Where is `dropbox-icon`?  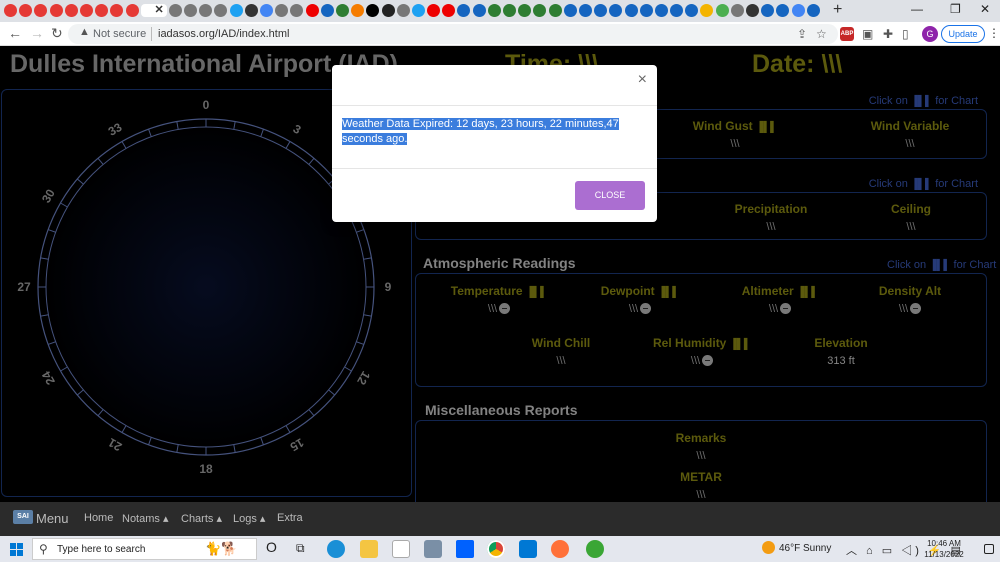 dropbox-icon is located at coordinates (465, 549).